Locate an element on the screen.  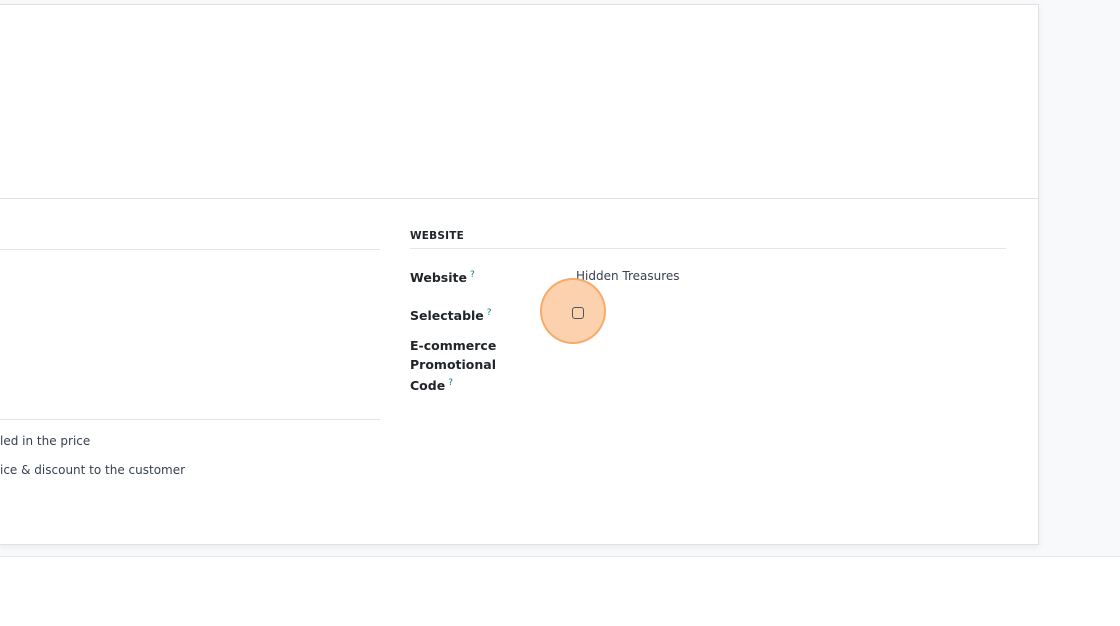
selectable-help-icon: ? is located at coordinates (489, 313).